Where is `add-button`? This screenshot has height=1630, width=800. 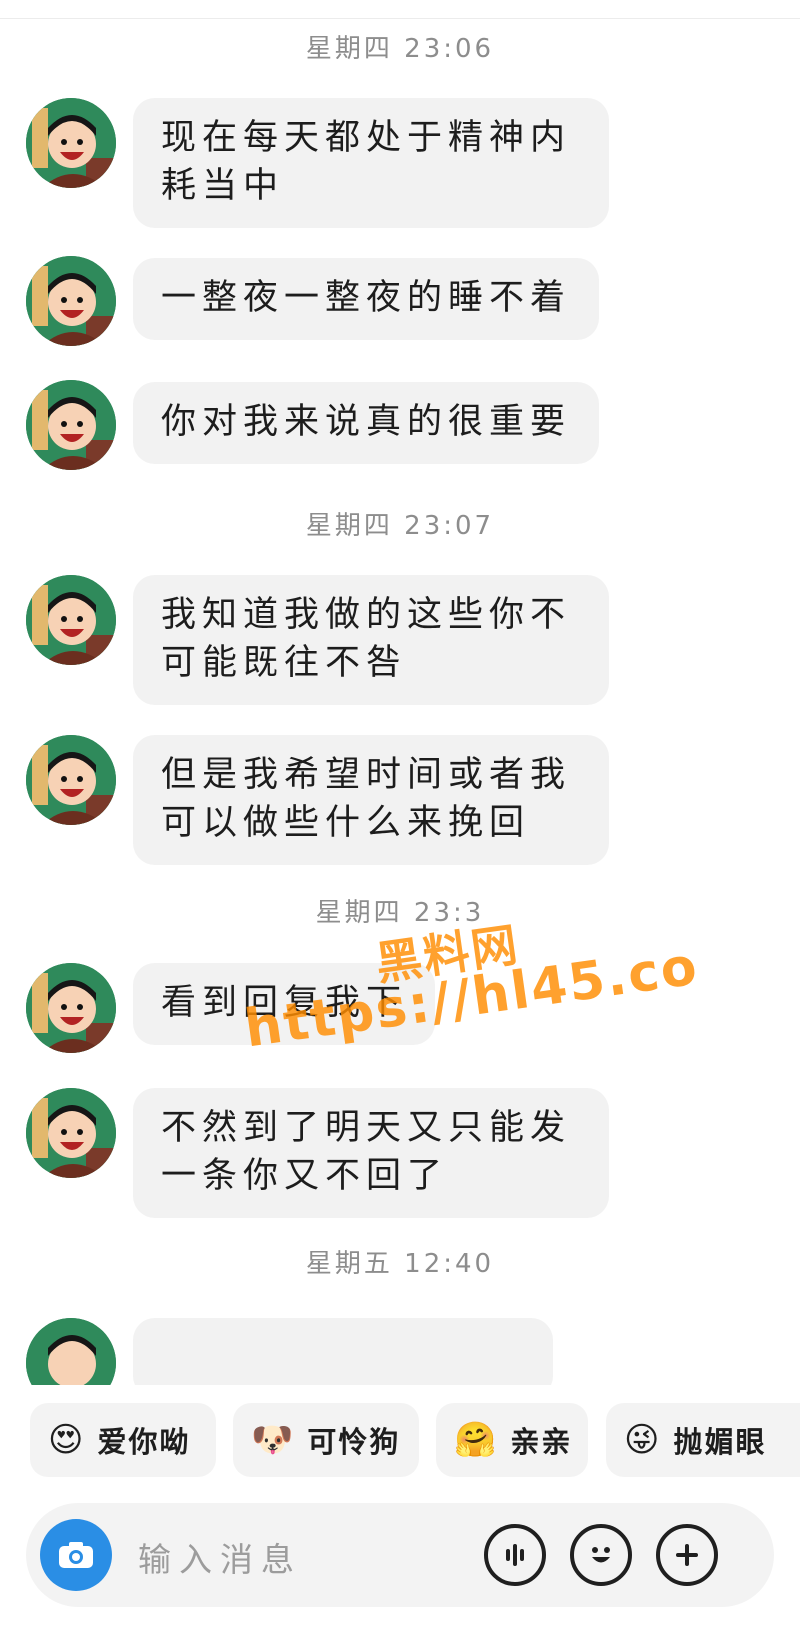 add-button is located at coordinates (687, 1555).